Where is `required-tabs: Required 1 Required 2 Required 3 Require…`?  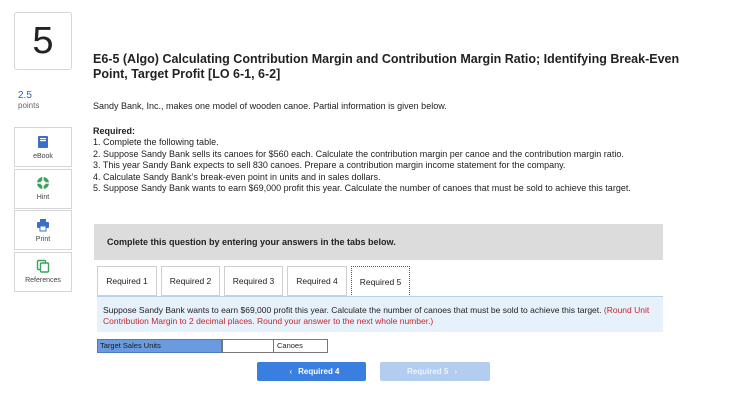
required-tabs: Required 1 Required 2 Required 3 Require… is located at coordinates (255, 281).